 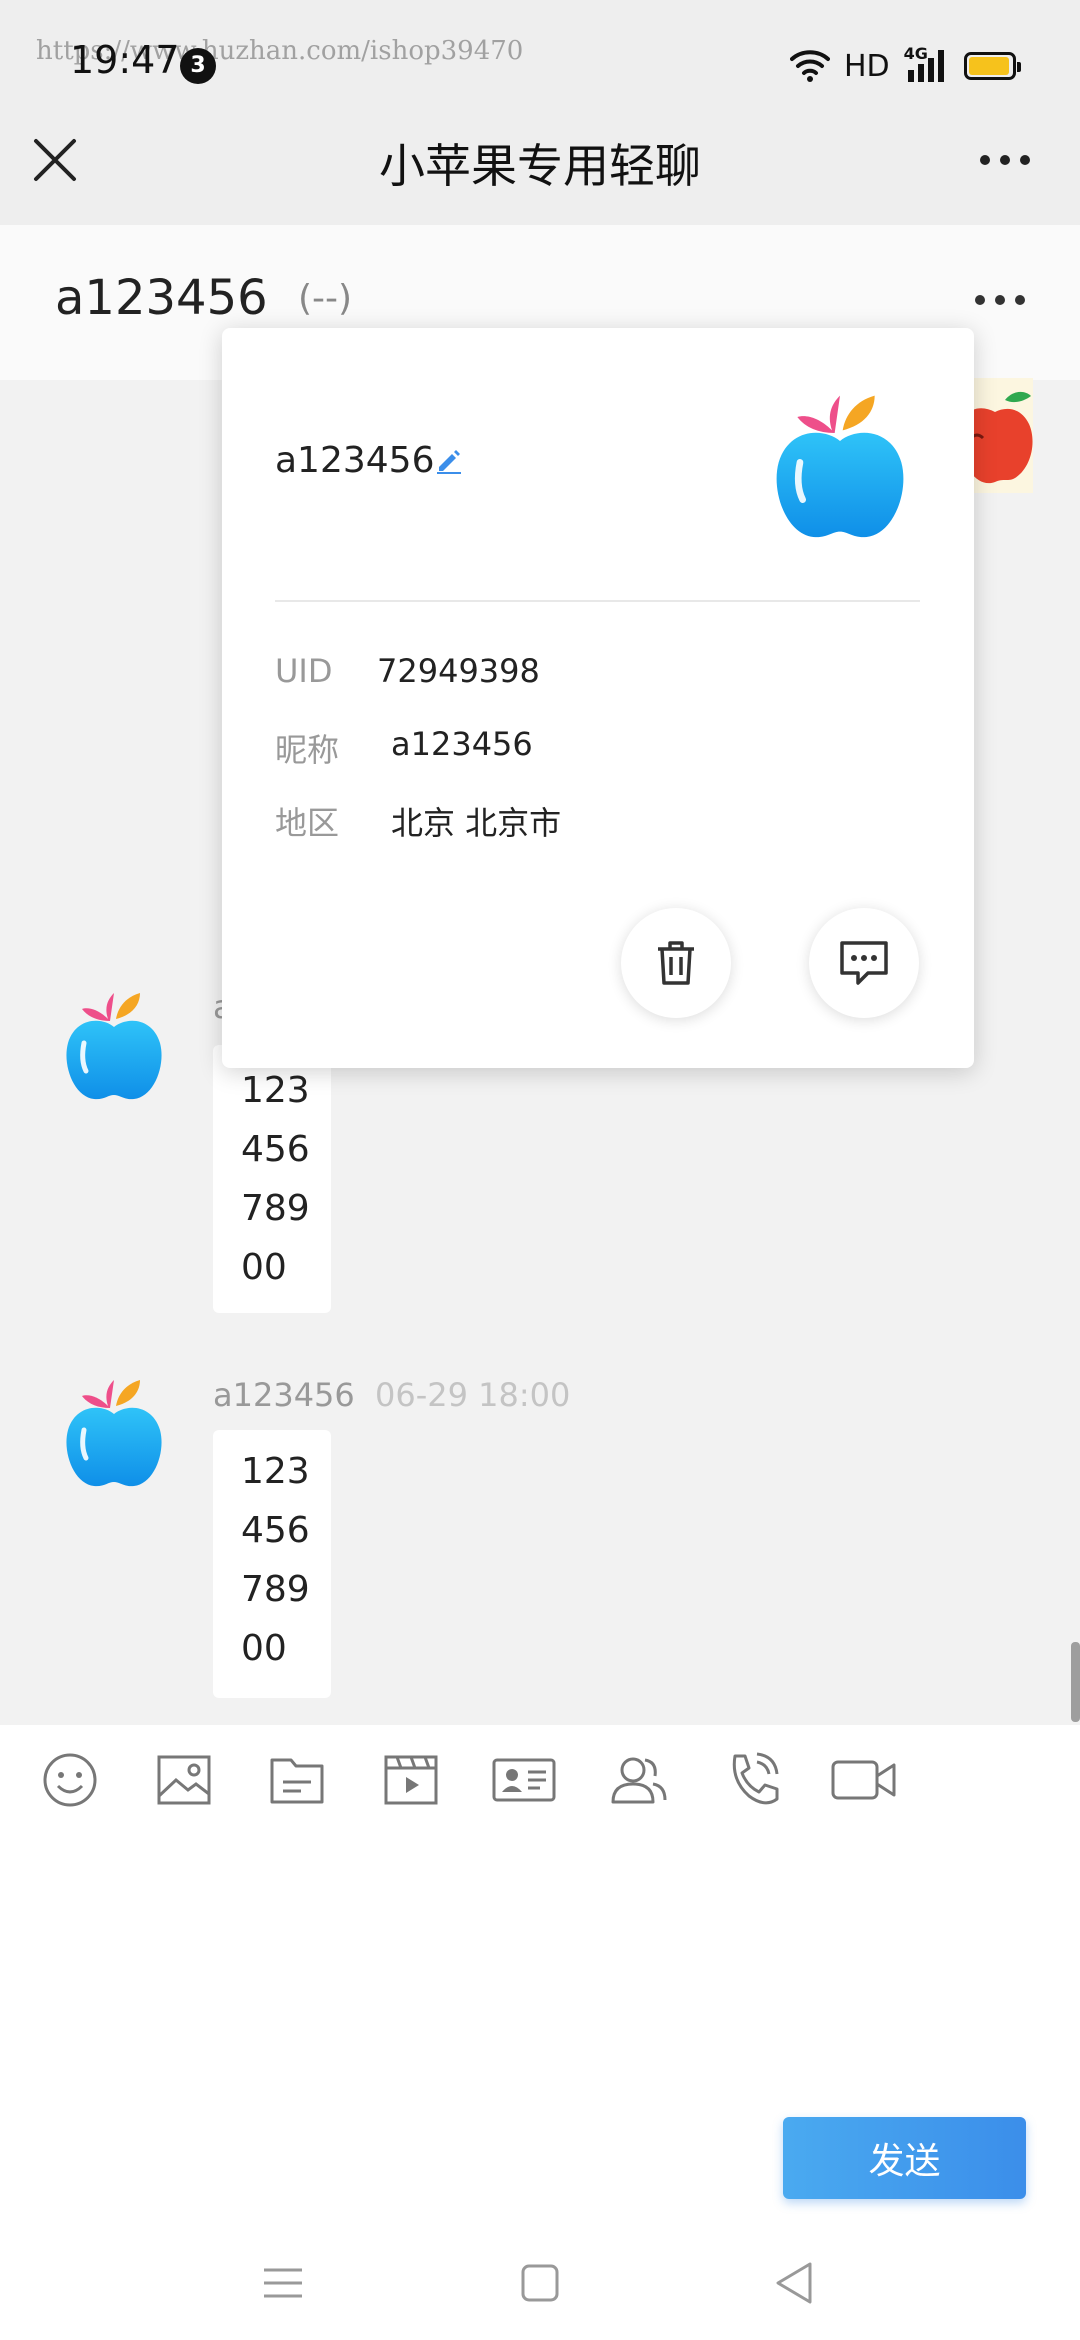 I want to click on message-sender: a123456, so click(x=284, y=1395).